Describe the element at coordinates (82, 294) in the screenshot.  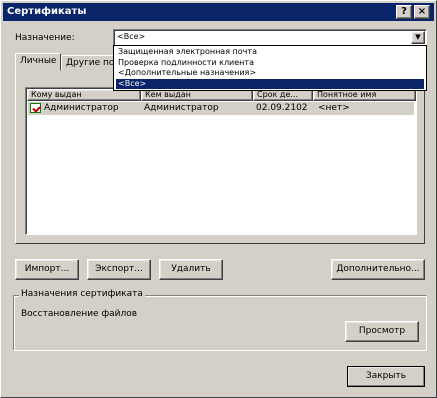
I see `certificate-purposes-title: Назначения сертификата` at that location.